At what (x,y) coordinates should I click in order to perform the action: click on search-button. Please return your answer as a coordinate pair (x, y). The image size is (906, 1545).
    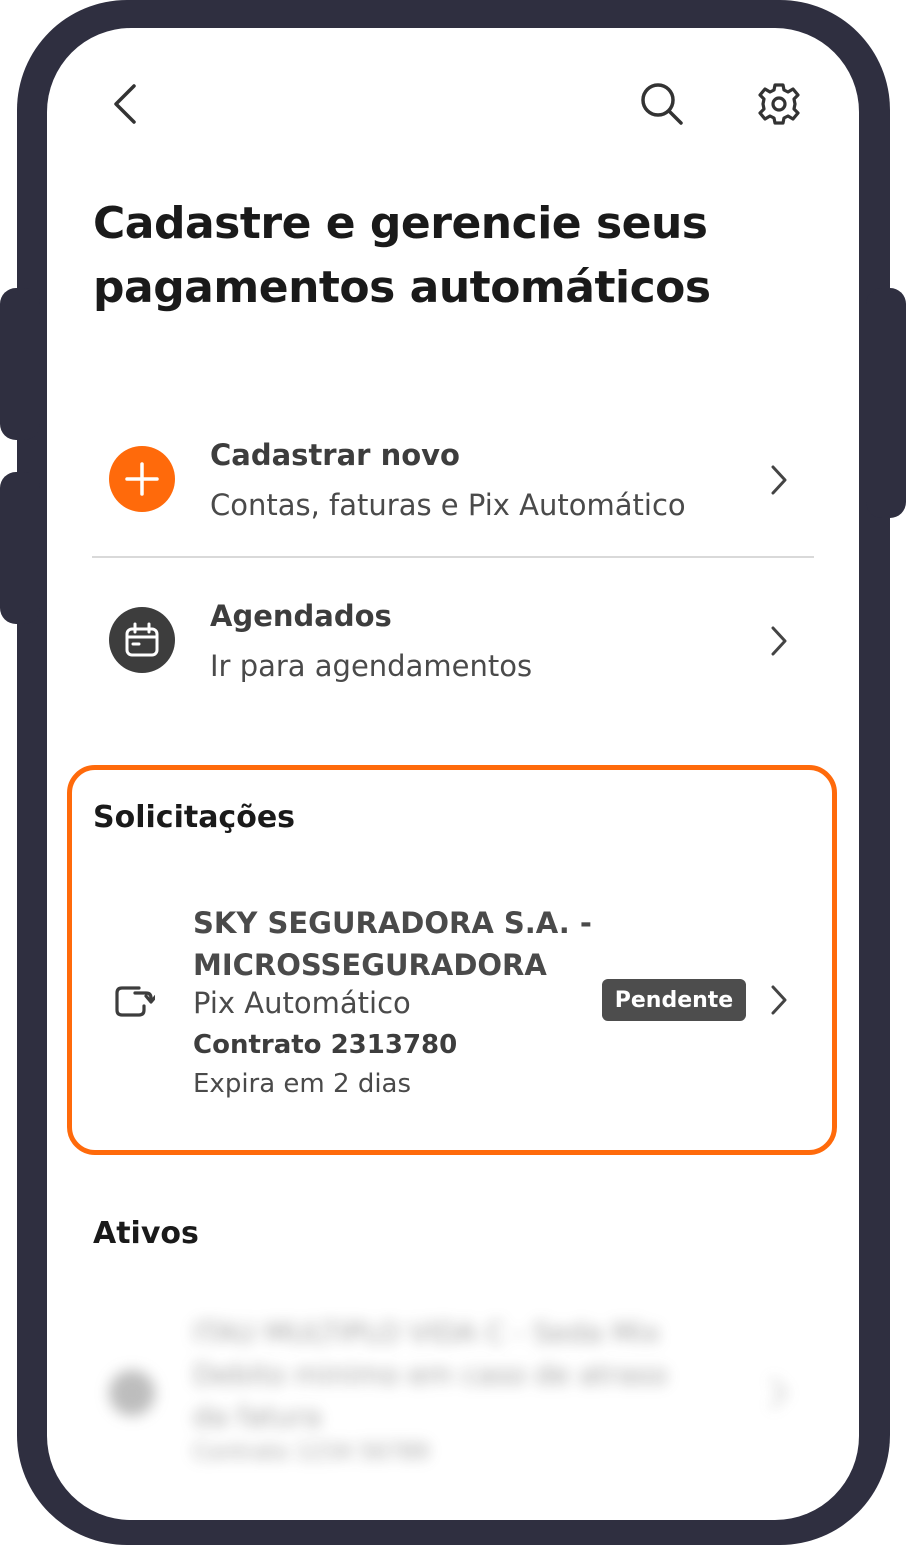
    Looking at the image, I should click on (662, 104).